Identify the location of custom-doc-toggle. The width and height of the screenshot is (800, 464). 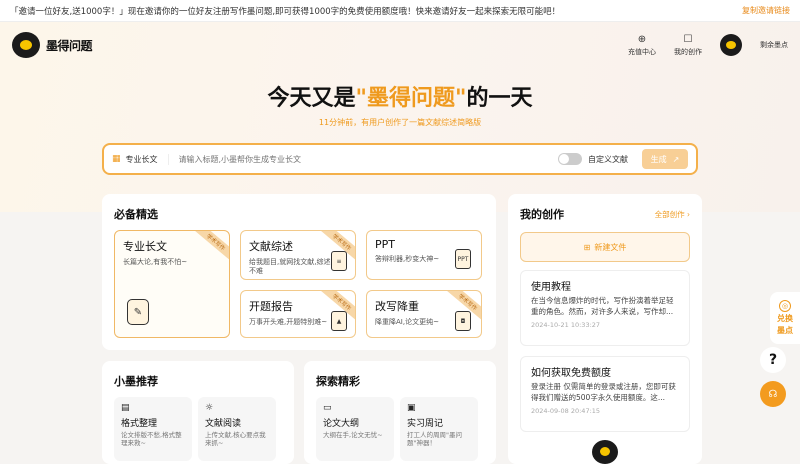
(570, 159).